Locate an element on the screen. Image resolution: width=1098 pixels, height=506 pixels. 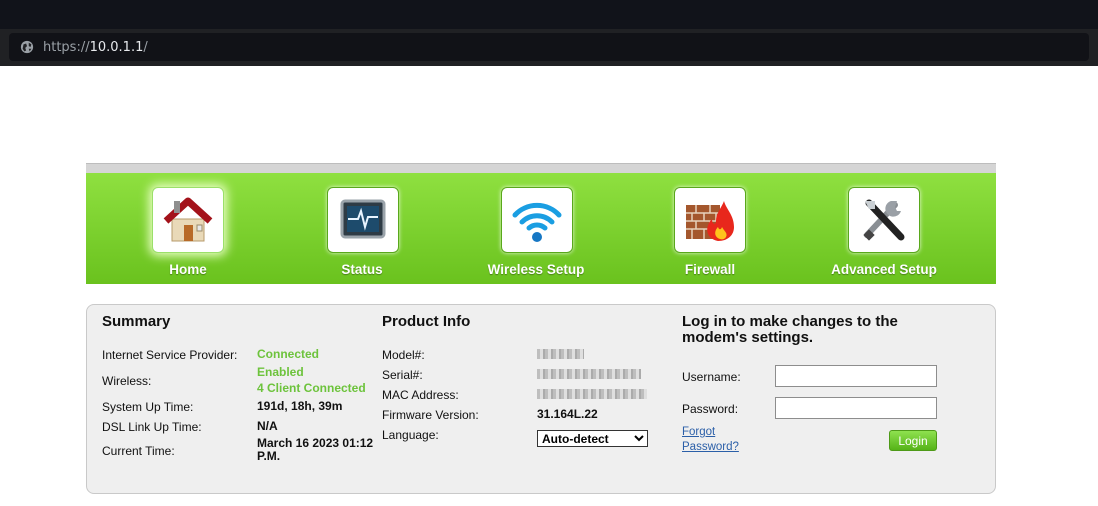
nav-label-home: Home is located at coordinates (188, 269).